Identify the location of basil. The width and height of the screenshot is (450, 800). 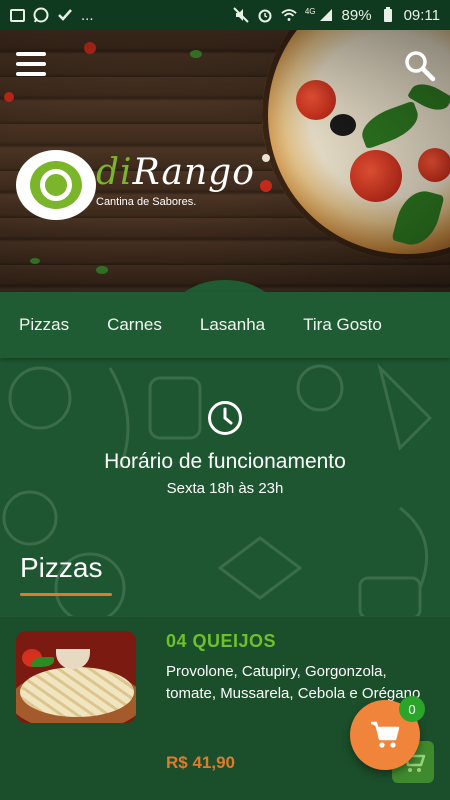
(43, 662).